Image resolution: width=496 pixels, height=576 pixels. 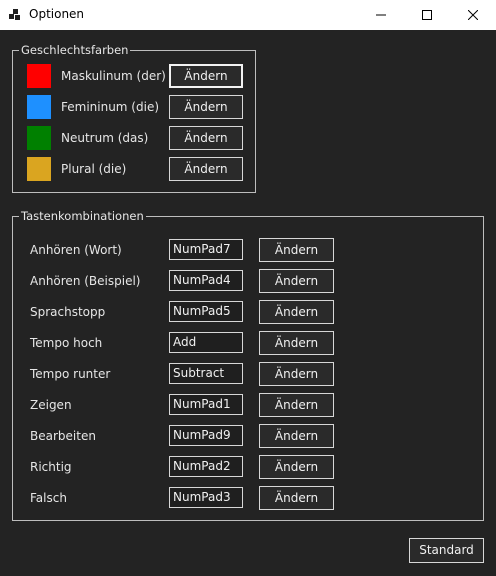 I want to click on change-shortcut-tempo-down-button: Ändern, so click(x=296, y=374).